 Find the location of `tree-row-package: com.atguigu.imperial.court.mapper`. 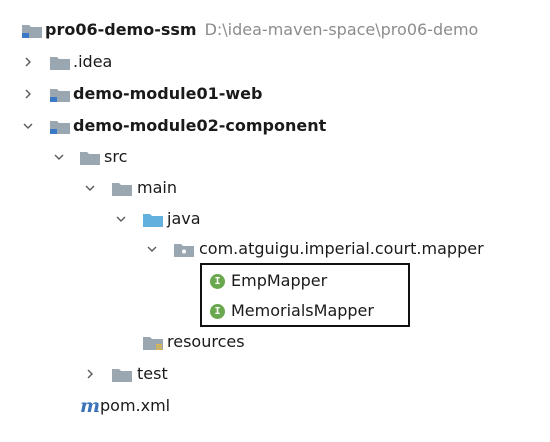

tree-row-package: com.atguigu.imperial.court.mapper is located at coordinates (275, 249).